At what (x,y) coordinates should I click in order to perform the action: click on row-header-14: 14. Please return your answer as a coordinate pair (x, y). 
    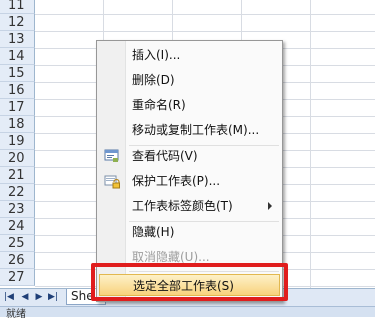
    Looking at the image, I should click on (17, 56).